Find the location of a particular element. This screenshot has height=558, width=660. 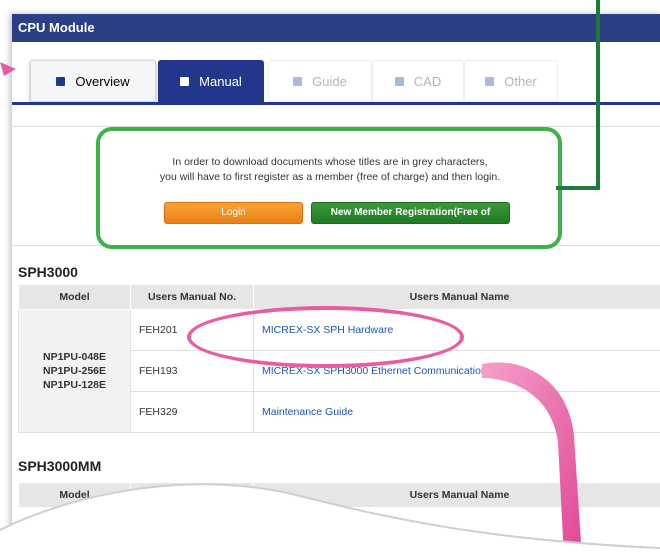

page-title: CPU Module is located at coordinates (56, 27).